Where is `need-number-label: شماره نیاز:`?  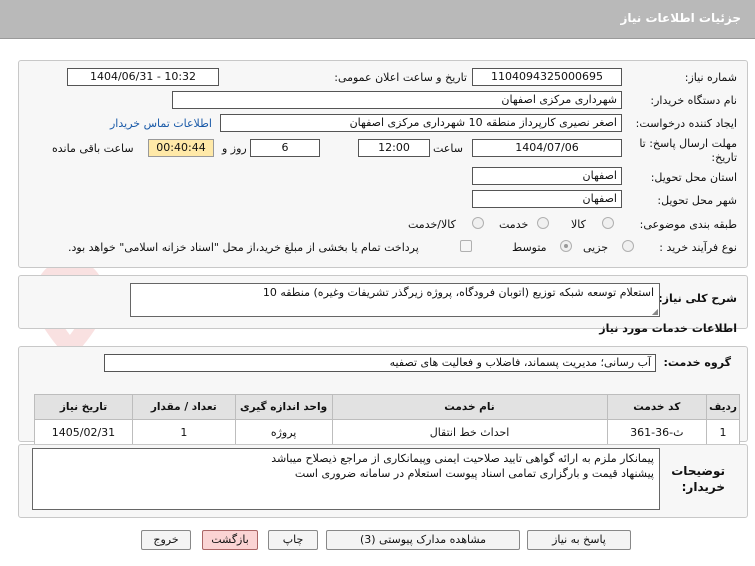
need-number-label: شماره نیاز: is located at coordinates (710, 77).